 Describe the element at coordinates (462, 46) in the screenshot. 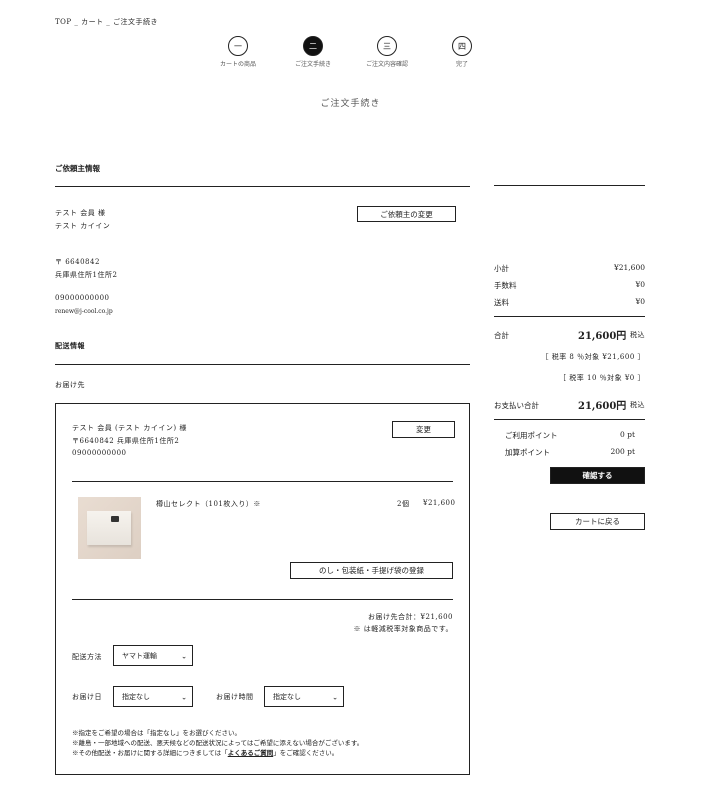

I see `step-4-circle: 四` at that location.